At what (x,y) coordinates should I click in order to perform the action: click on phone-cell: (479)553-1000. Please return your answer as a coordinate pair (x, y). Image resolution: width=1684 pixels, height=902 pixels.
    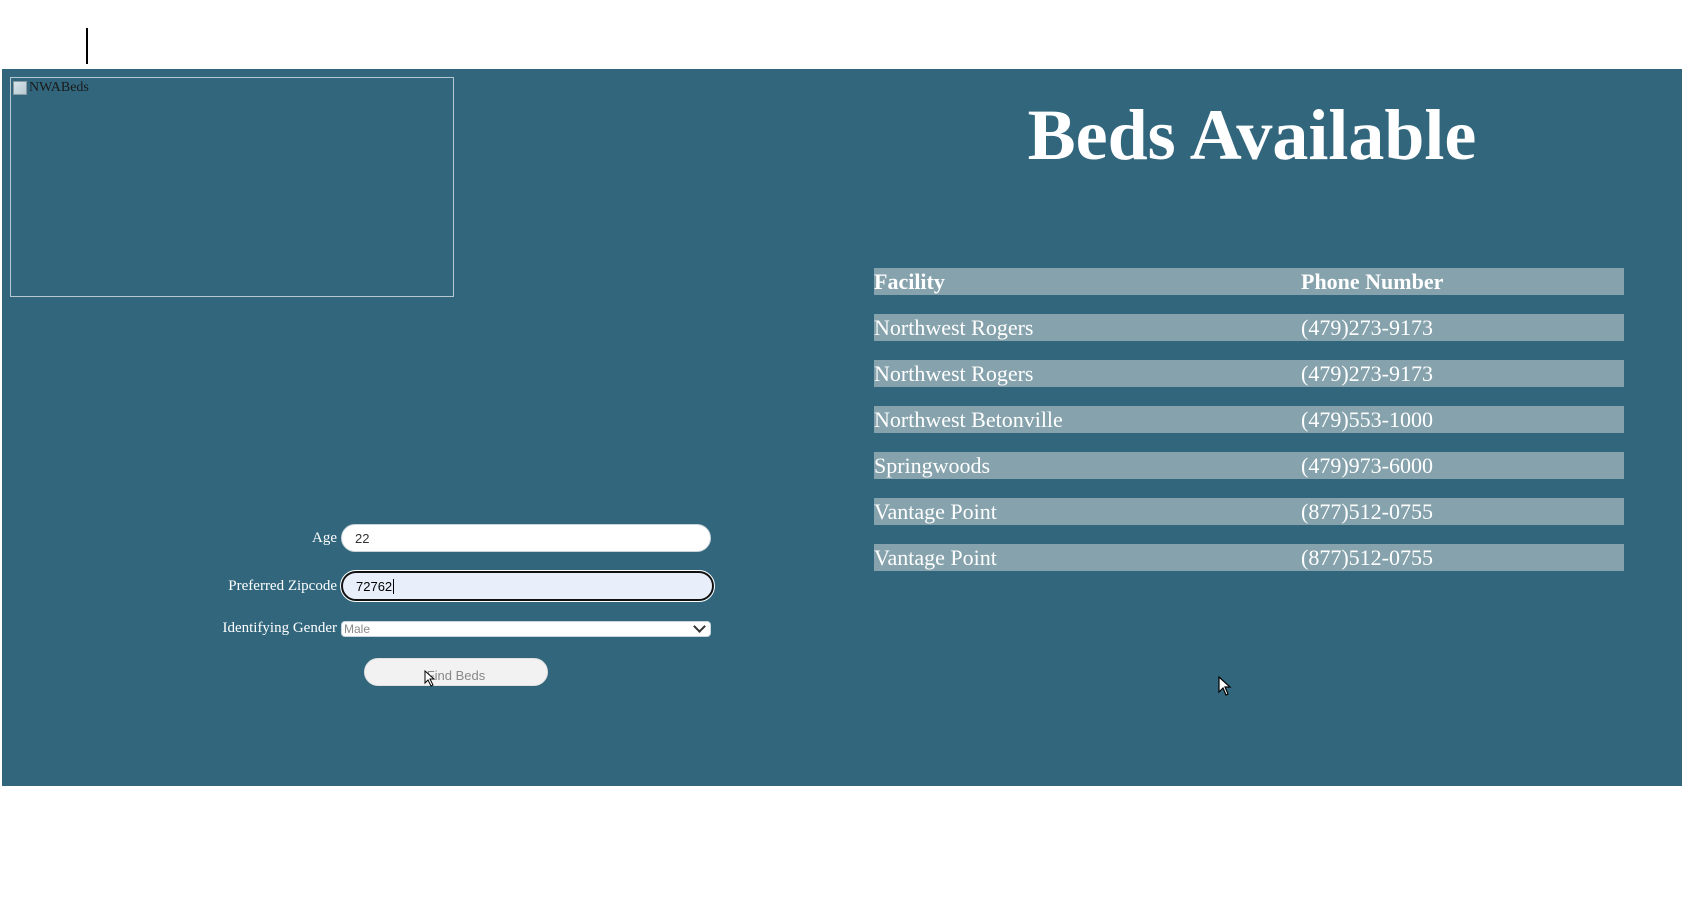
    Looking at the image, I should click on (1367, 419).